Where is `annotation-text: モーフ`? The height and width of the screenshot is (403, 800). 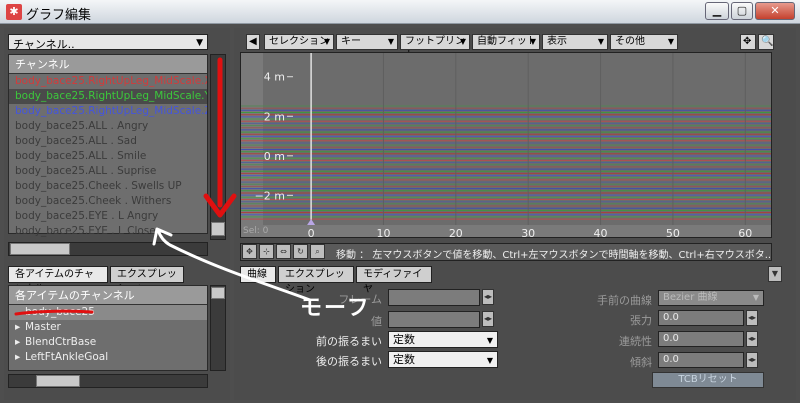 annotation-text: モーフ is located at coordinates (335, 308).